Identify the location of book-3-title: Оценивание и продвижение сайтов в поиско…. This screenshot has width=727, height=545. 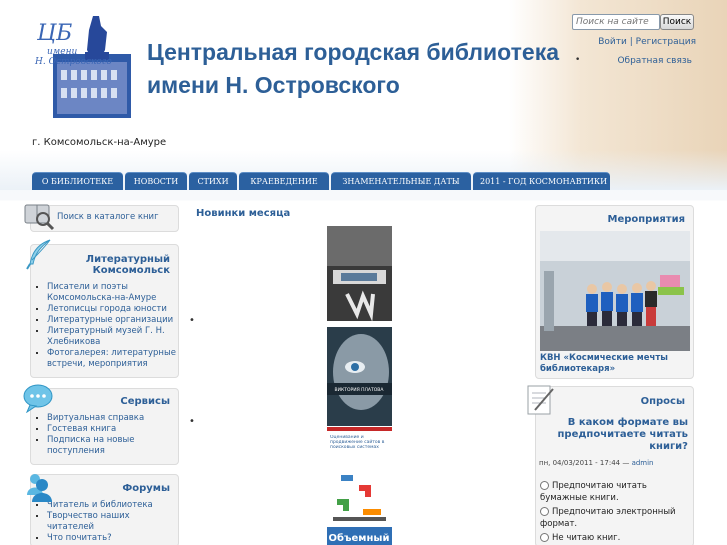
(357, 442).